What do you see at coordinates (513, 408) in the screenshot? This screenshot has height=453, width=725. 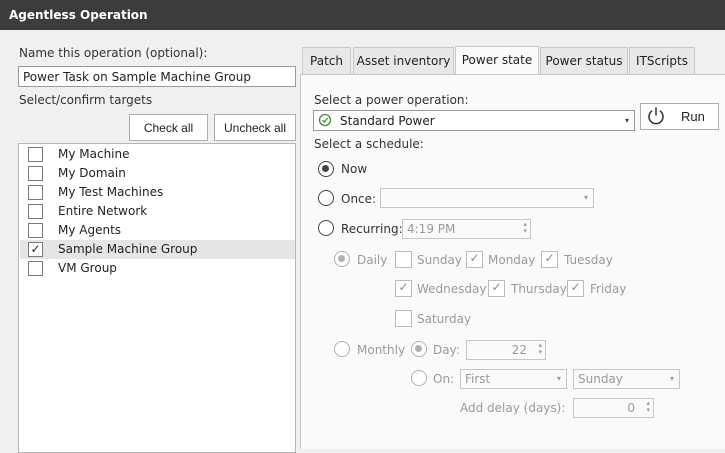 I see `delay-label: Add delay (days):` at bounding box center [513, 408].